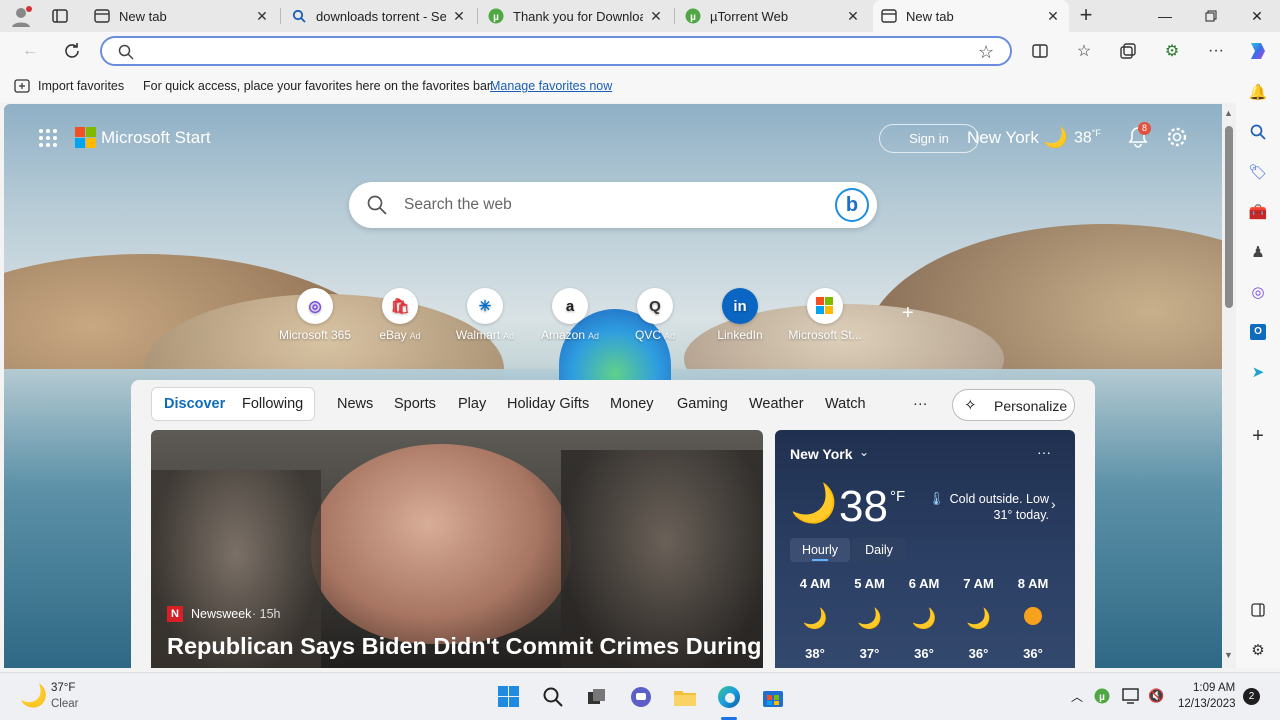 This screenshot has width=1280, height=720. Describe the element at coordinates (1131, 698) in the screenshot. I see `display-icon` at that location.